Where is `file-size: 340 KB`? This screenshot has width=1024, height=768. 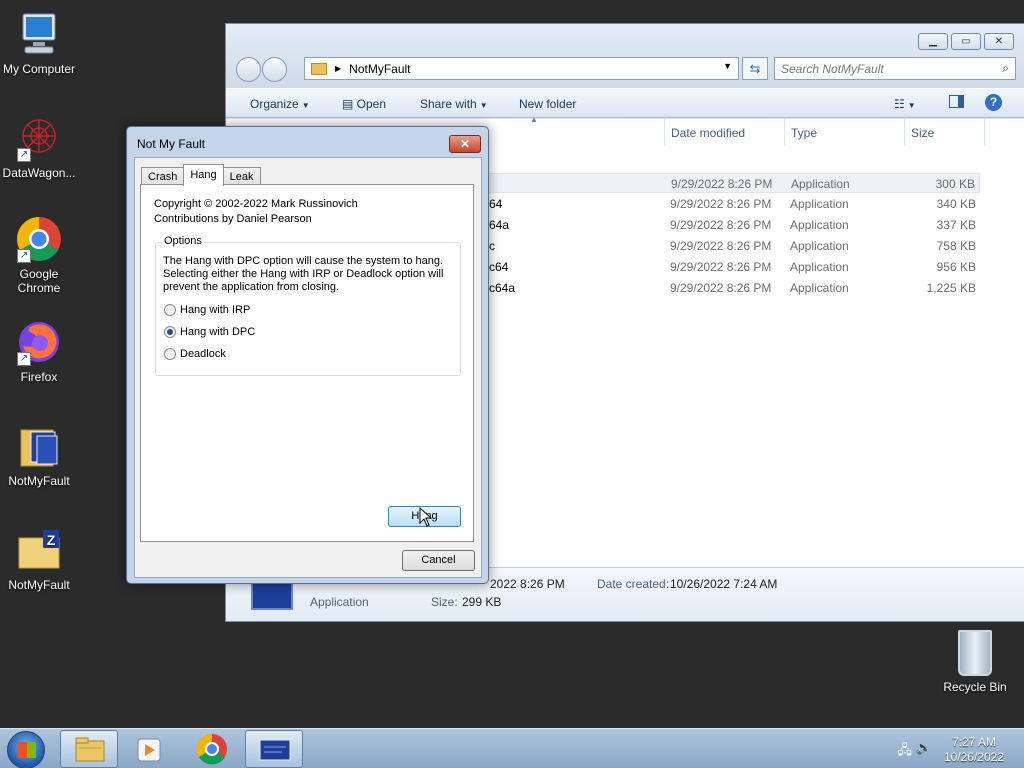 file-size: 340 KB is located at coordinates (956, 204).